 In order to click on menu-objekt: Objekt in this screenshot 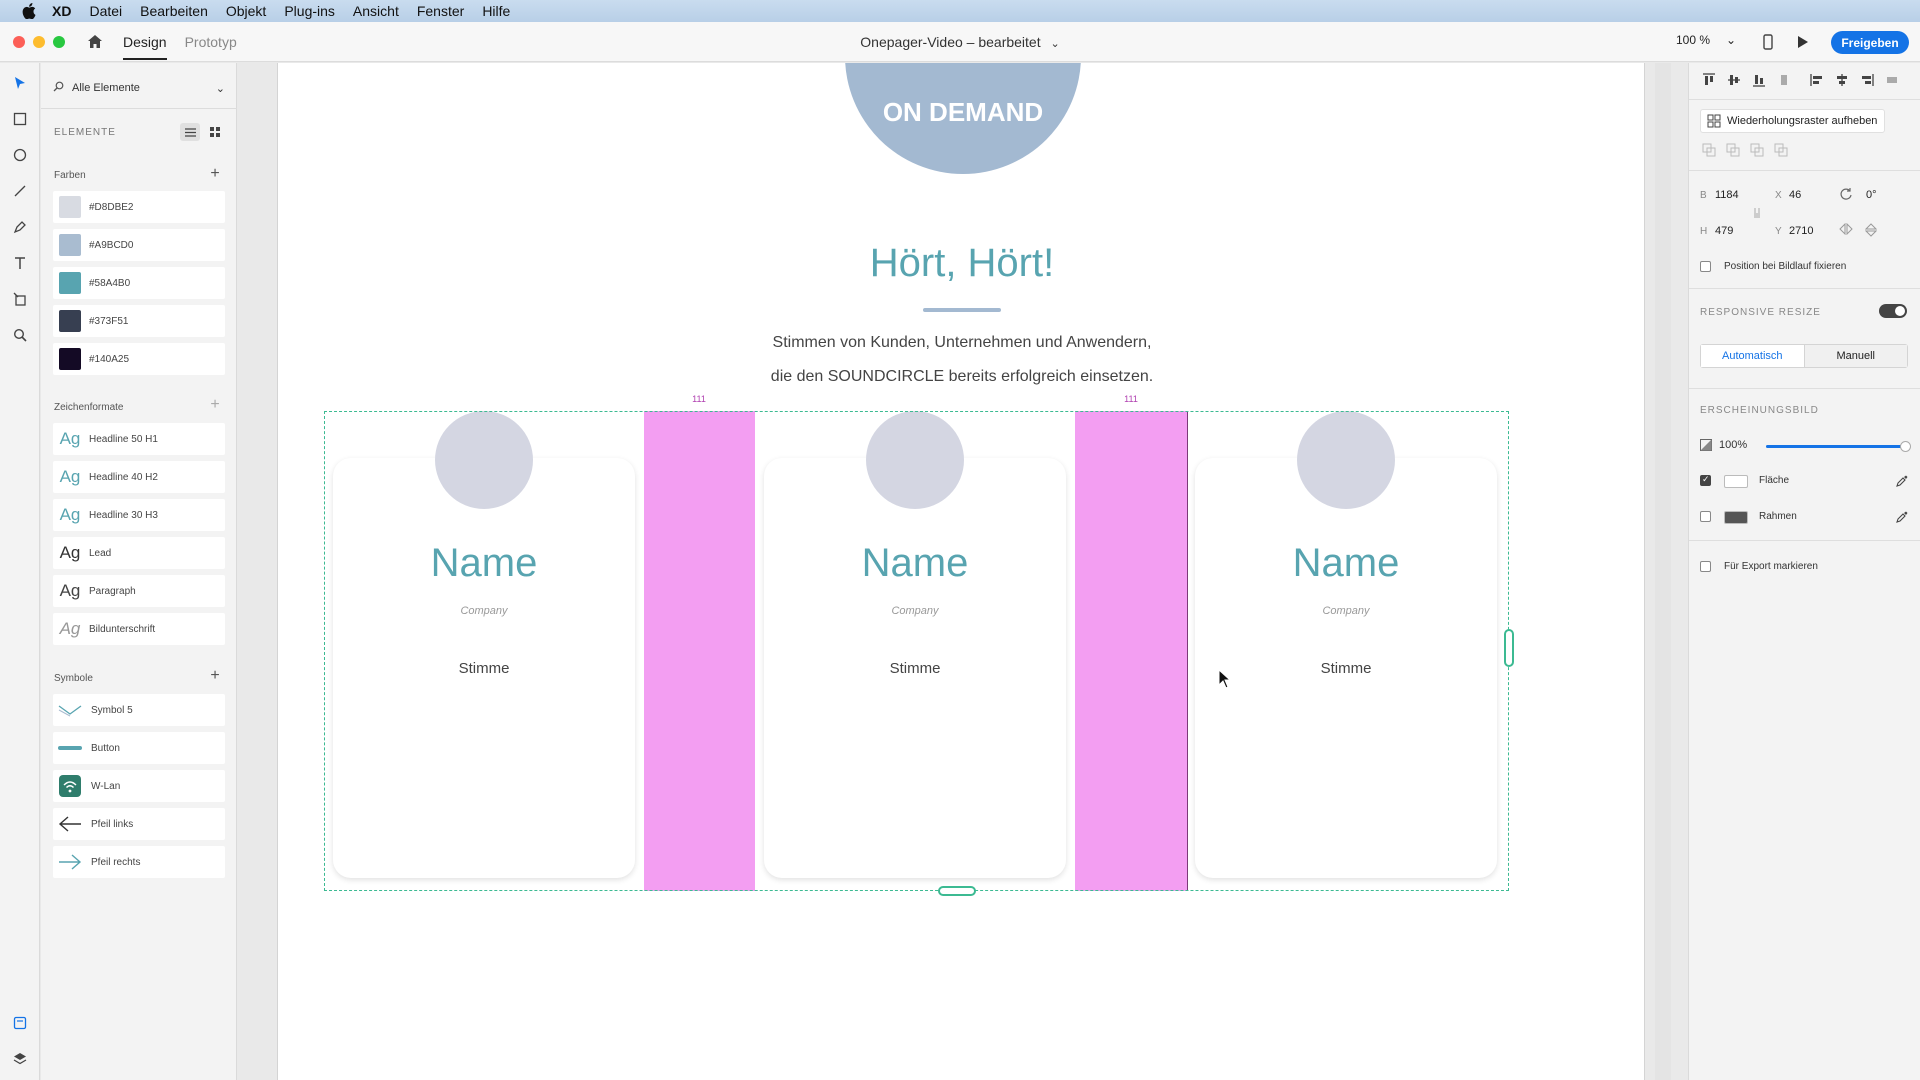, I will do `click(246, 11)`.